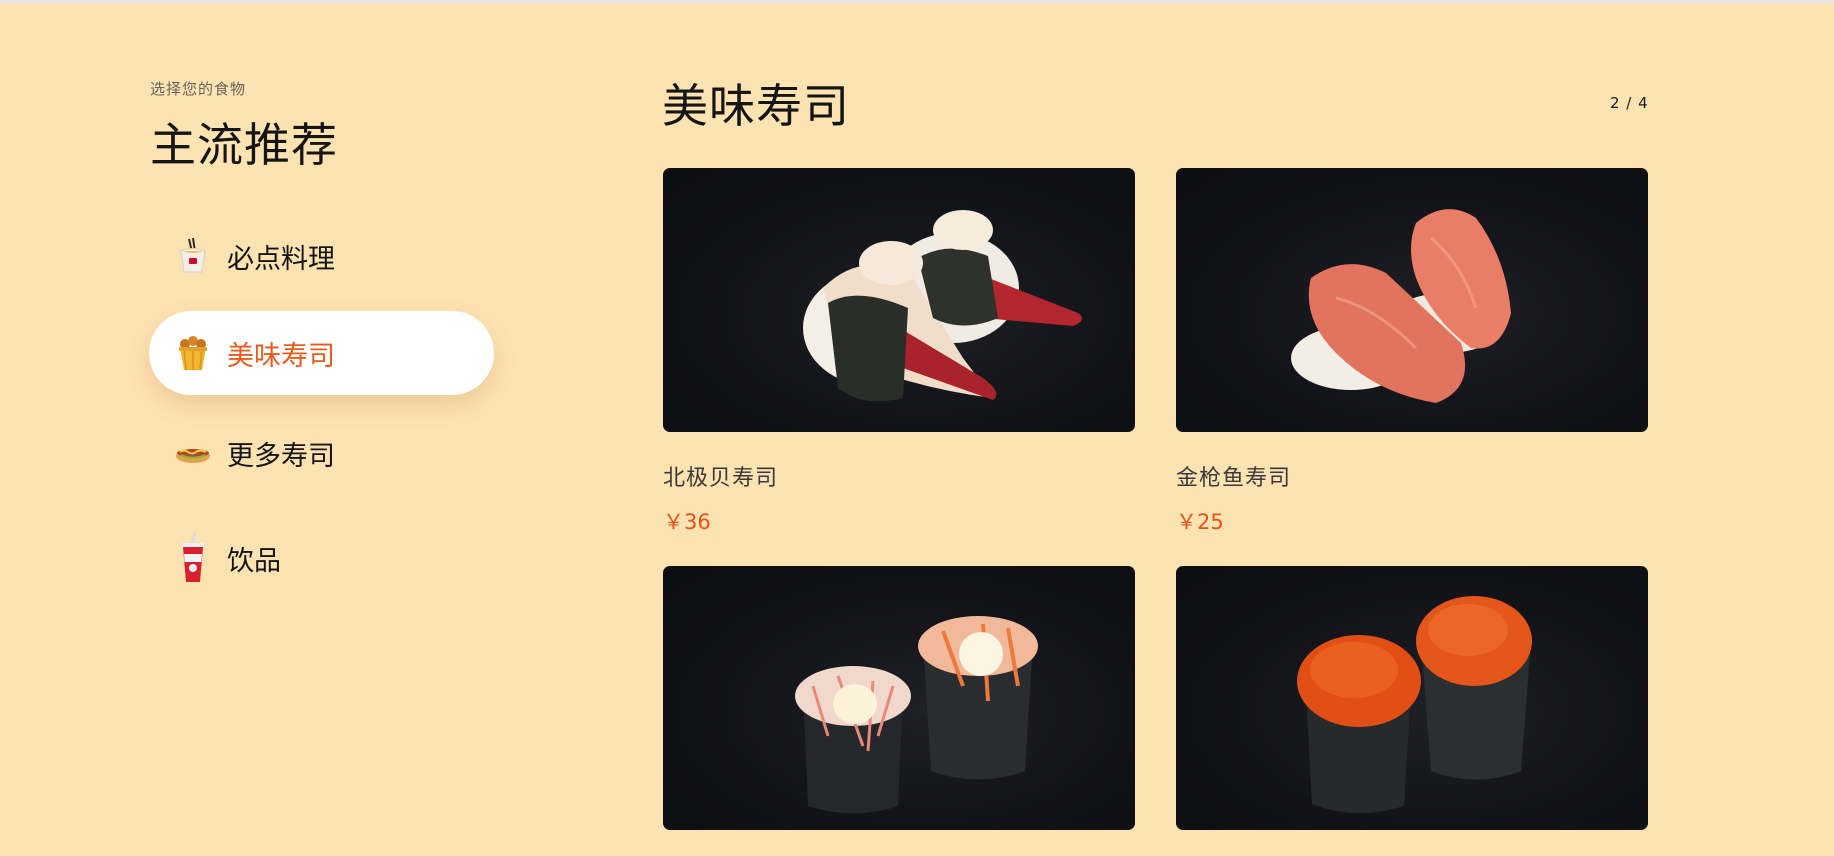  What do you see at coordinates (193, 453) in the screenshot?
I see `hot-dog-icon` at bounding box center [193, 453].